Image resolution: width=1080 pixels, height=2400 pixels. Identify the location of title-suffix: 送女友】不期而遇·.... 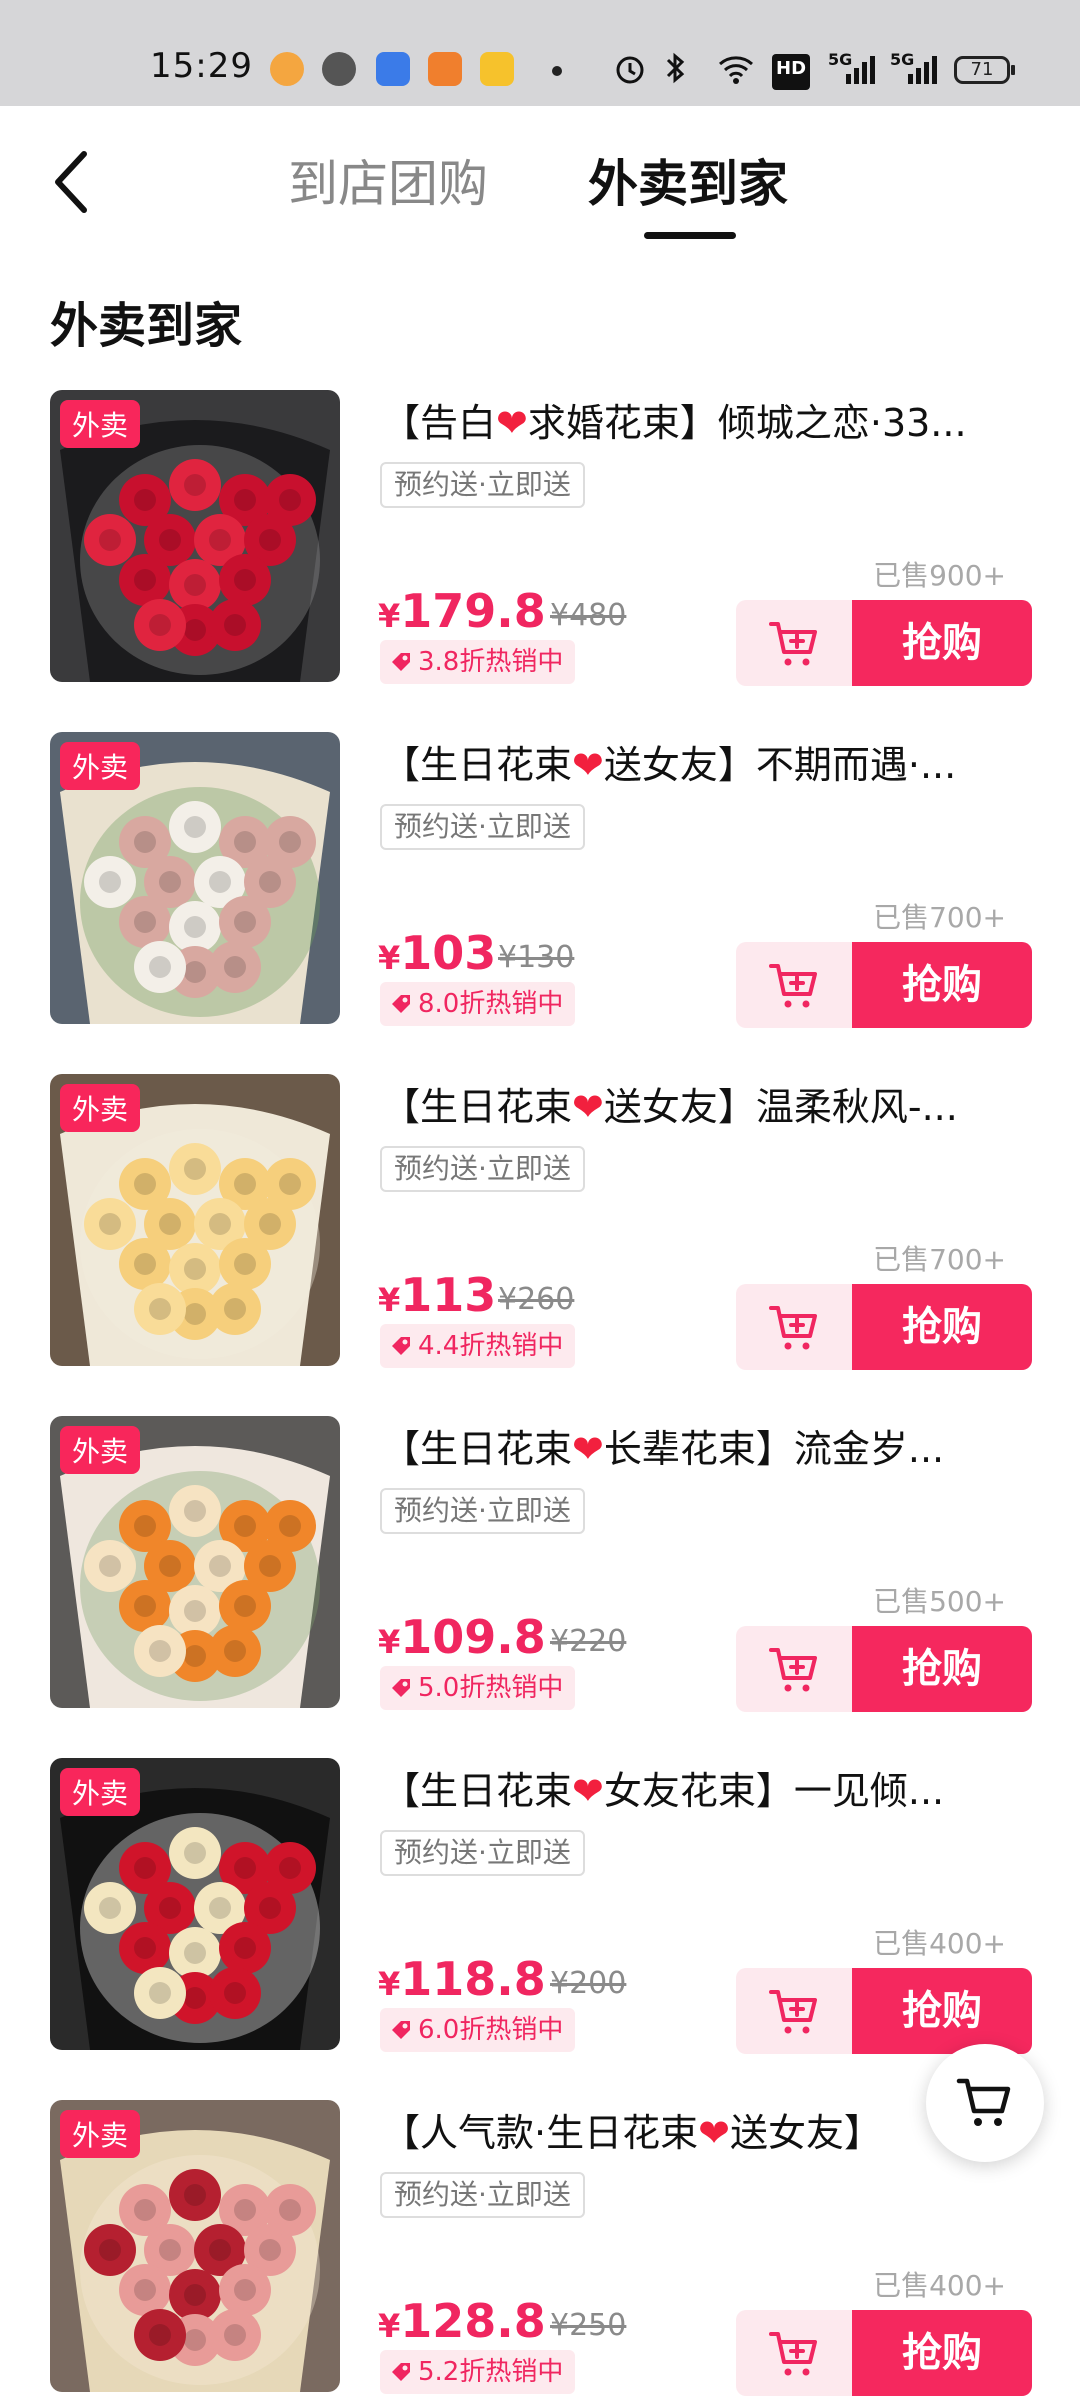
(780, 765).